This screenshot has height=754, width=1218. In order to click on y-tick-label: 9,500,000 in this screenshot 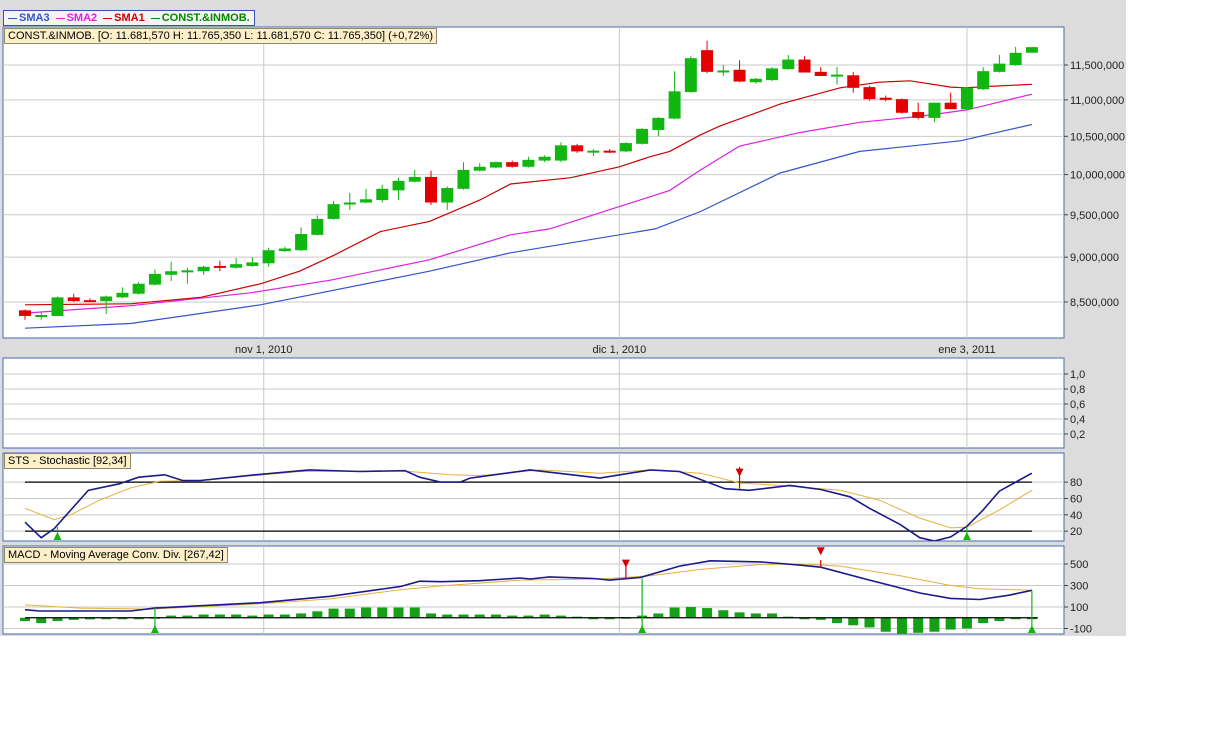, I will do `click(1094, 216)`.